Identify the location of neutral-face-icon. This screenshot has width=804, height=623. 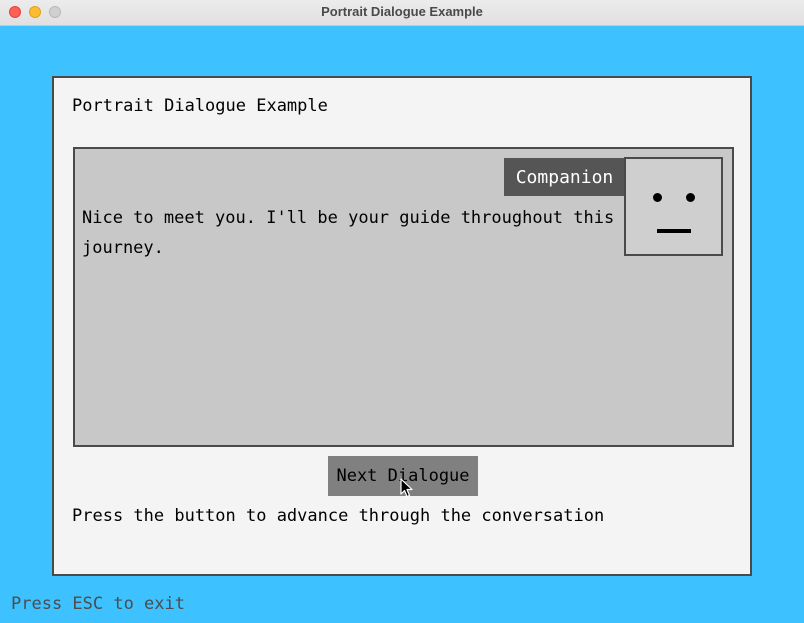
(673, 206).